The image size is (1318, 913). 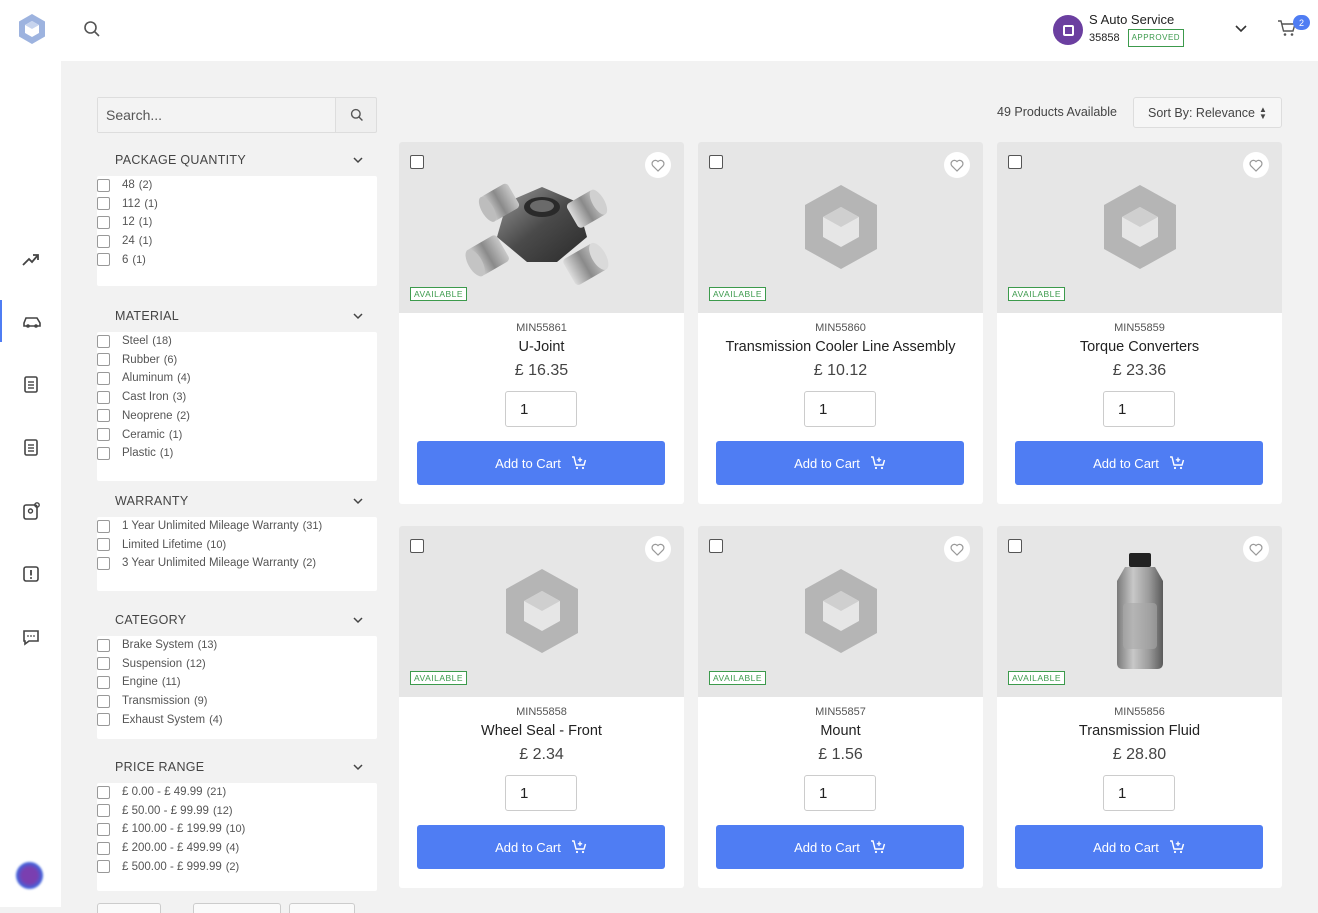 What do you see at coordinates (134, 341) in the screenshot?
I see `filter-option: Steel (18)` at bounding box center [134, 341].